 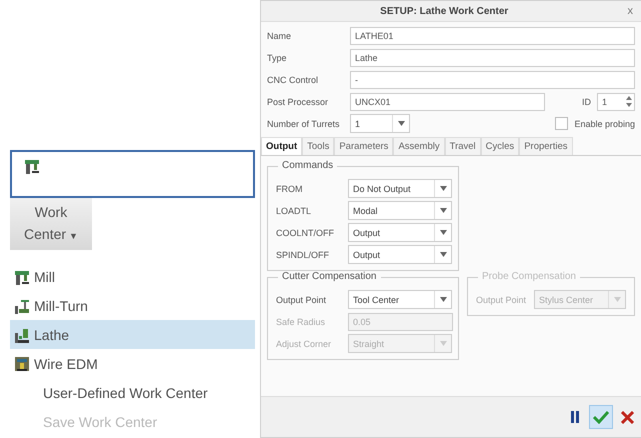 I want to click on menu-item: Mill, so click(x=132, y=276).